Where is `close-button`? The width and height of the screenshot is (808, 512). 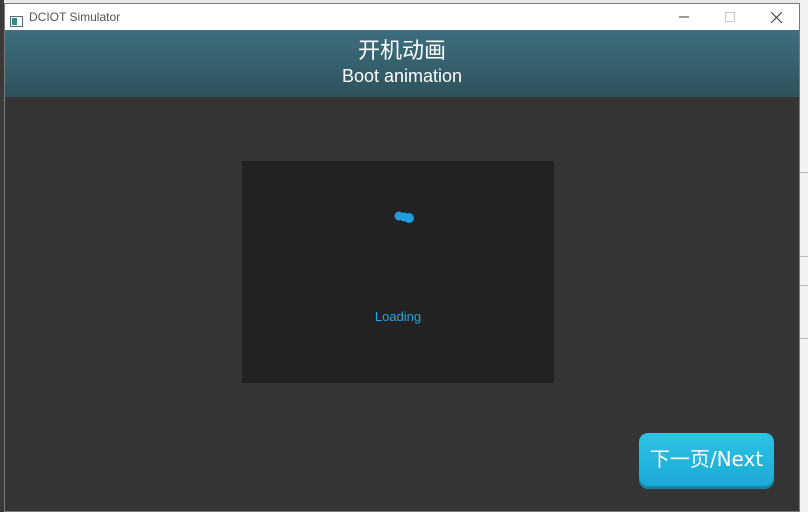 close-button is located at coordinates (776, 17).